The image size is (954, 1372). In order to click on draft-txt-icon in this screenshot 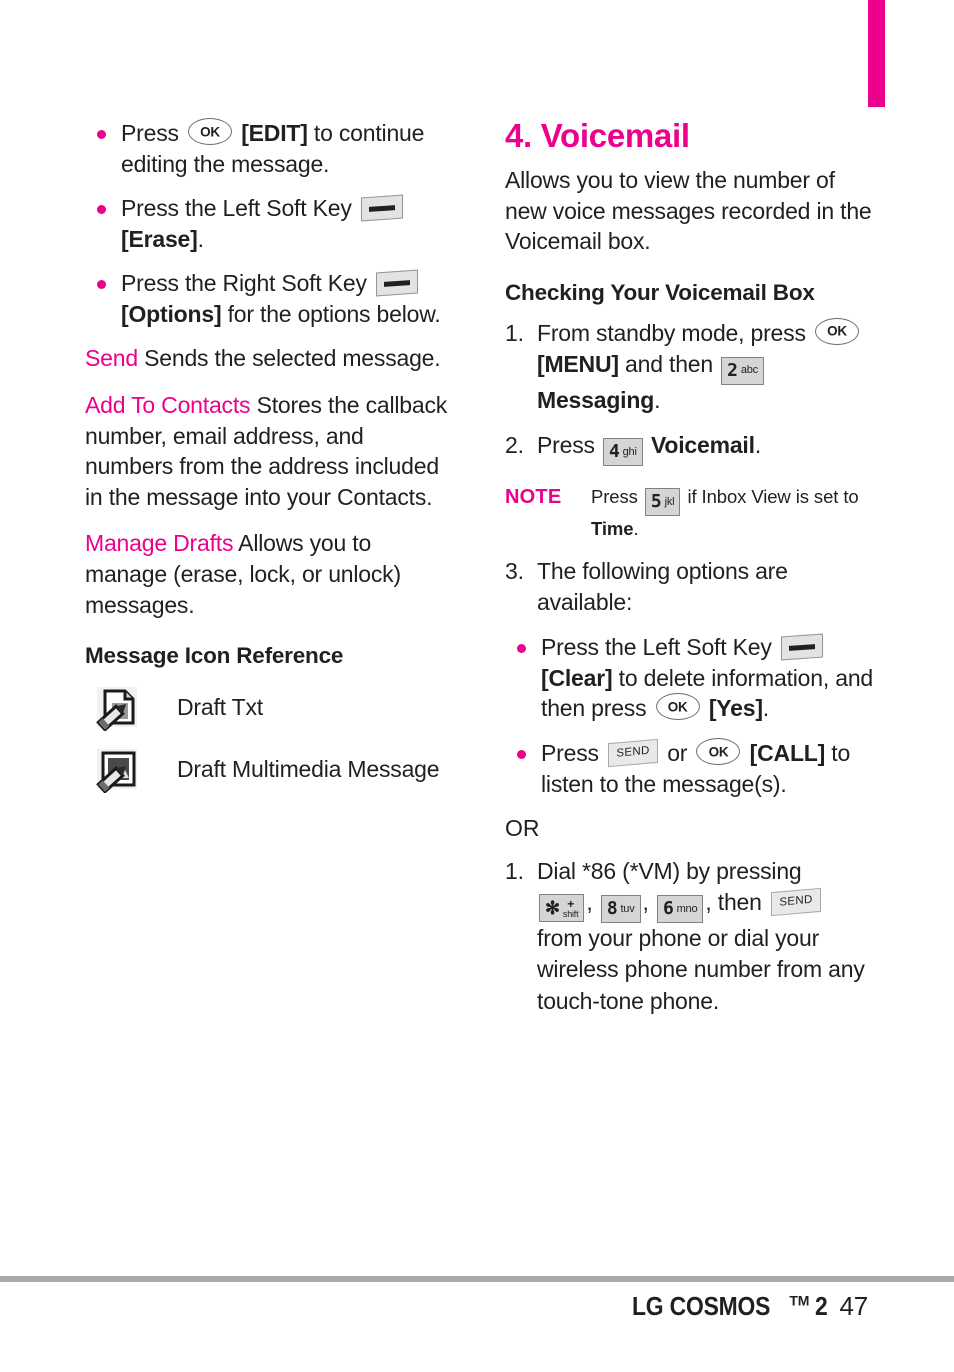, I will do `click(125, 707)`.